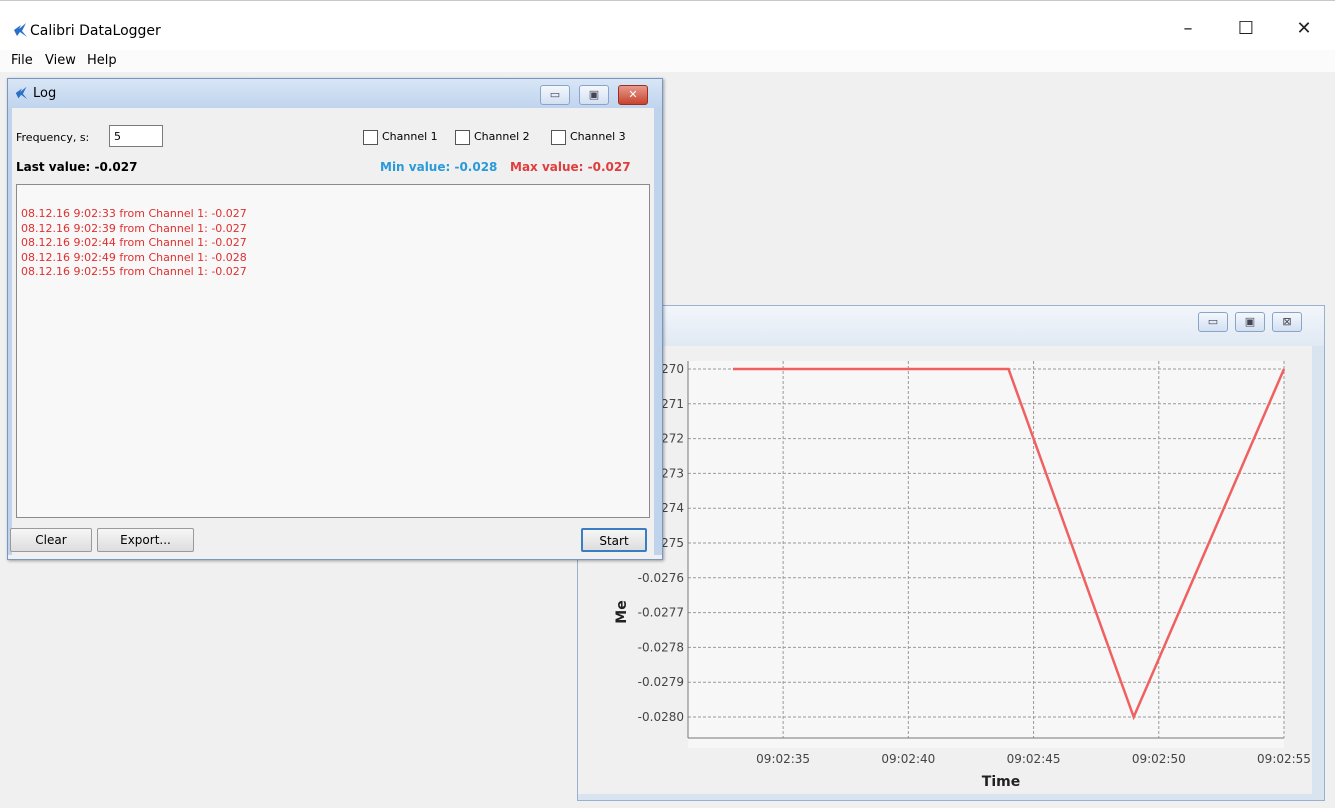  What do you see at coordinates (661, 647) in the screenshot?
I see `y-tick-label: -0.0278` at bounding box center [661, 647].